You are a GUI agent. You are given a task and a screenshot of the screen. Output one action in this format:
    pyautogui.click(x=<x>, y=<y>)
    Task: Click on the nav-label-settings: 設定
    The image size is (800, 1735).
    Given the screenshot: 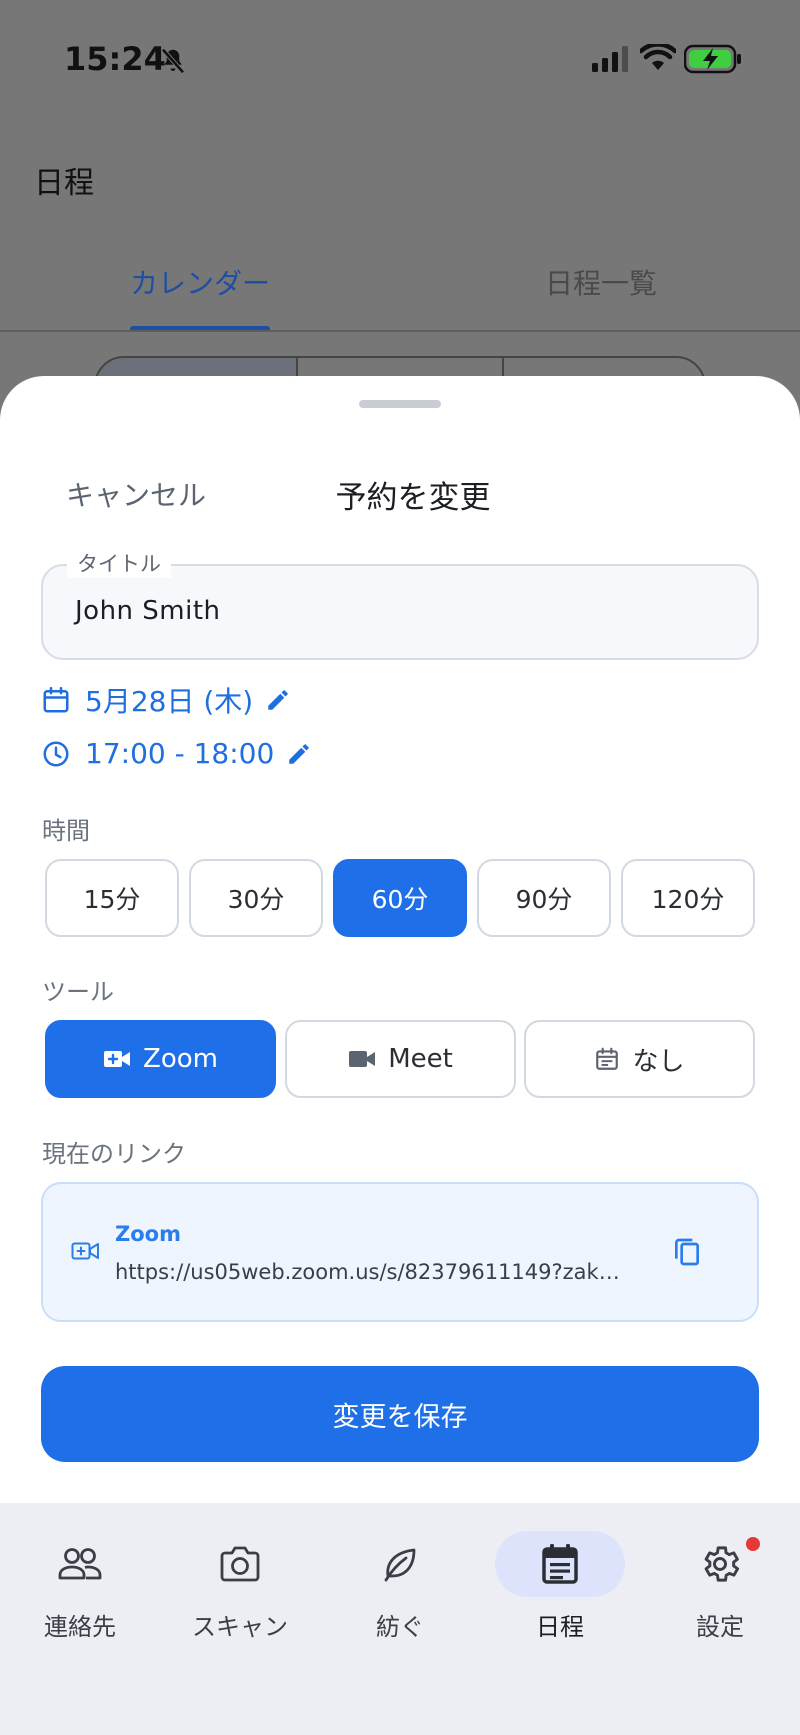 What is the action you would take?
    pyautogui.click(x=720, y=1627)
    